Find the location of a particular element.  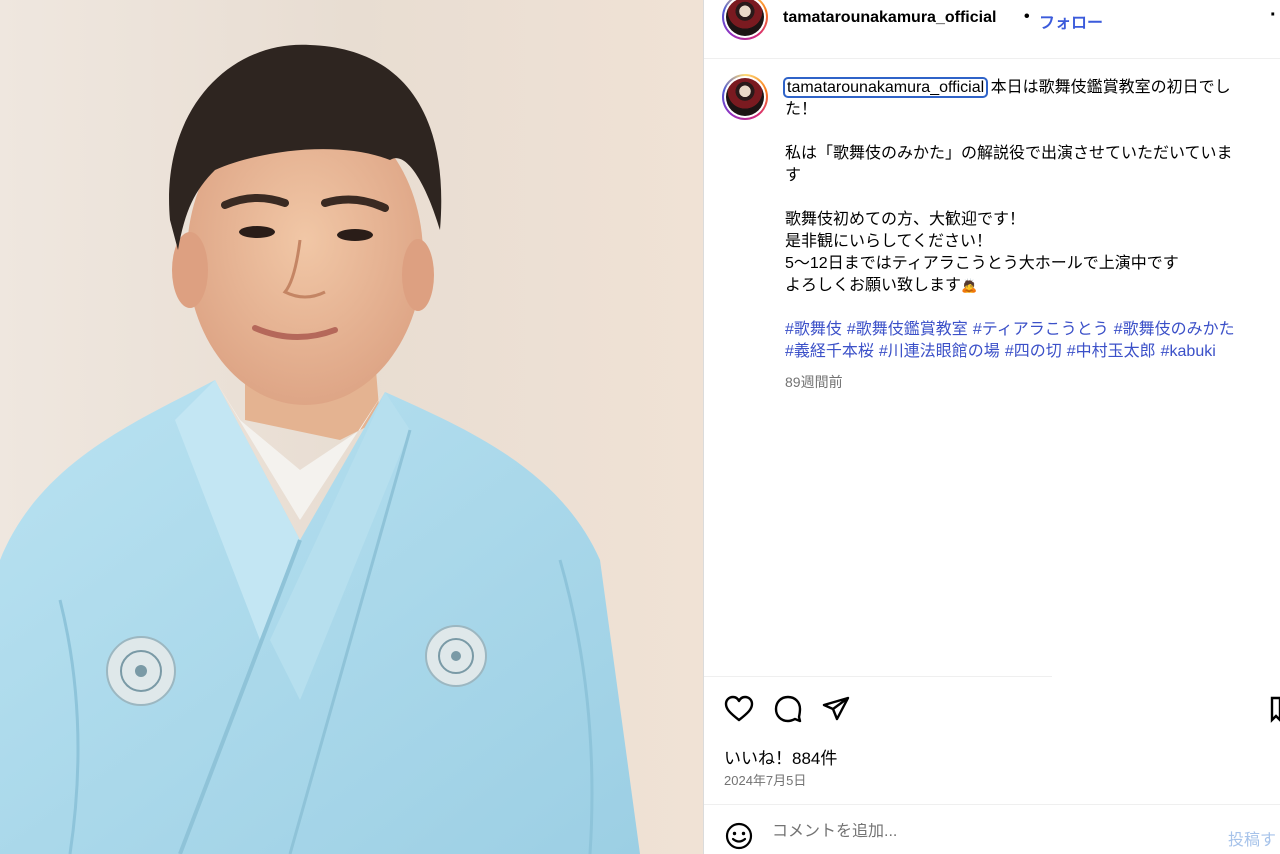

caption-text-4: す is located at coordinates (793, 175).